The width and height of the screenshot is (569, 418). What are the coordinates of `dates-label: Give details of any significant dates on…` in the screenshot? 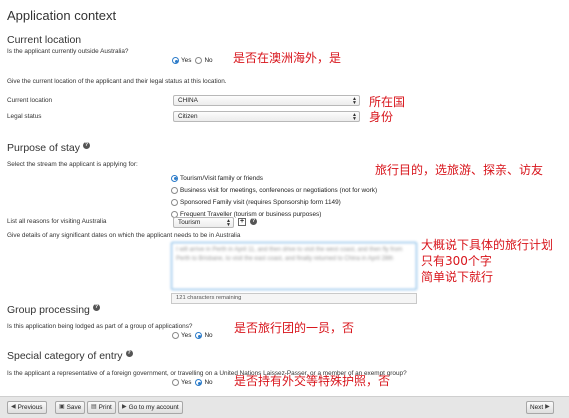 It's located at (124, 235).